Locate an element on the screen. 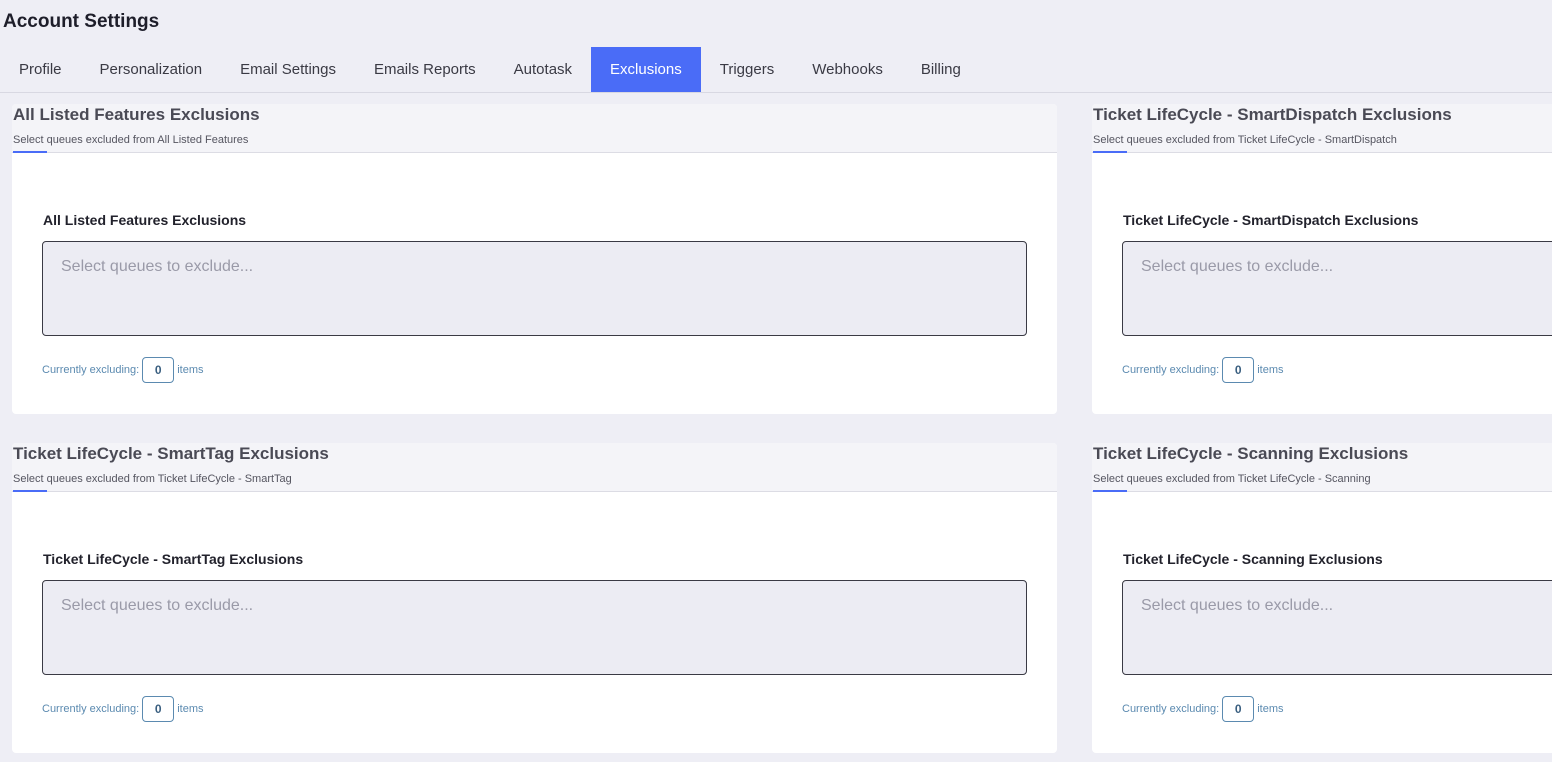 The height and width of the screenshot is (762, 1552). tab-triggers: Triggers is located at coordinates (747, 69).